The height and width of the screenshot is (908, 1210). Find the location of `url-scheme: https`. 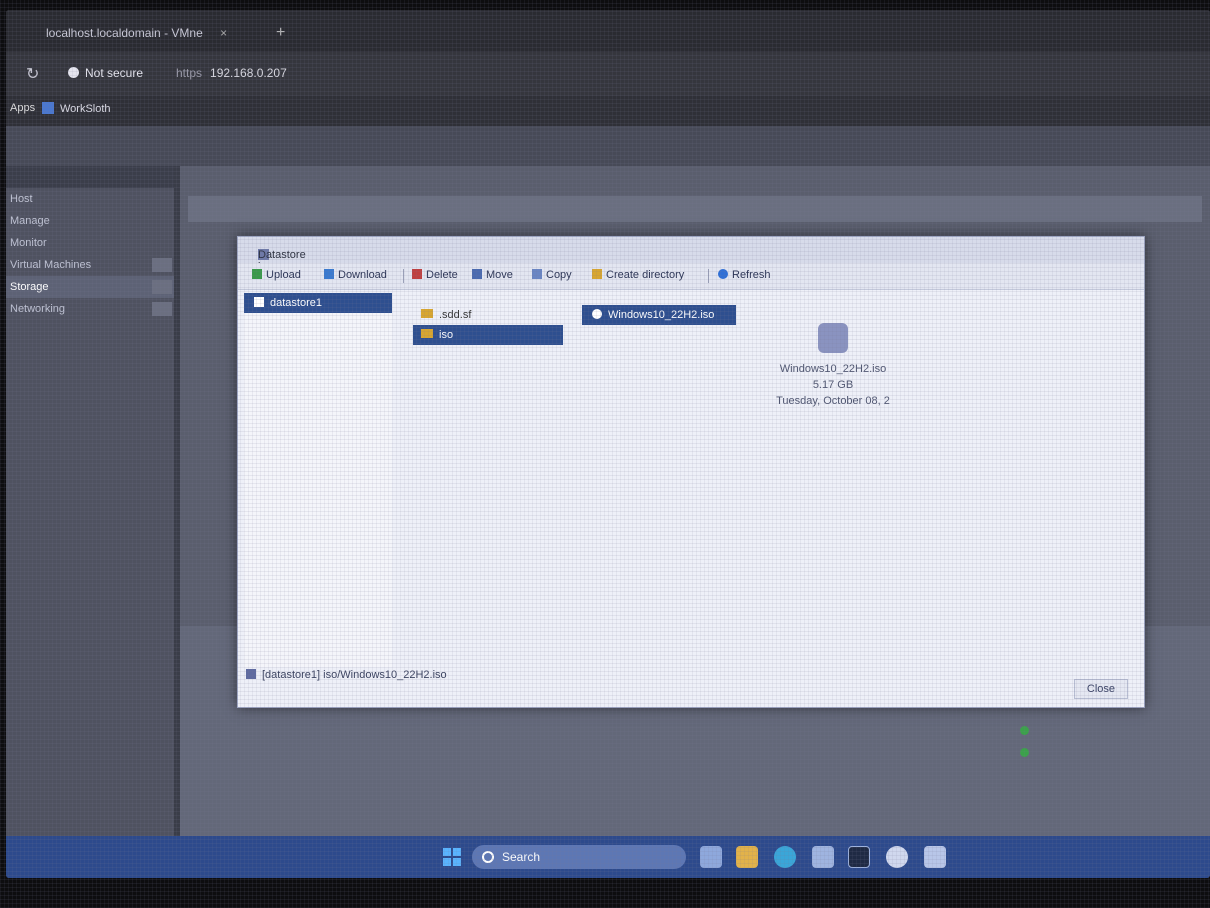

url-scheme: https is located at coordinates (189, 73).